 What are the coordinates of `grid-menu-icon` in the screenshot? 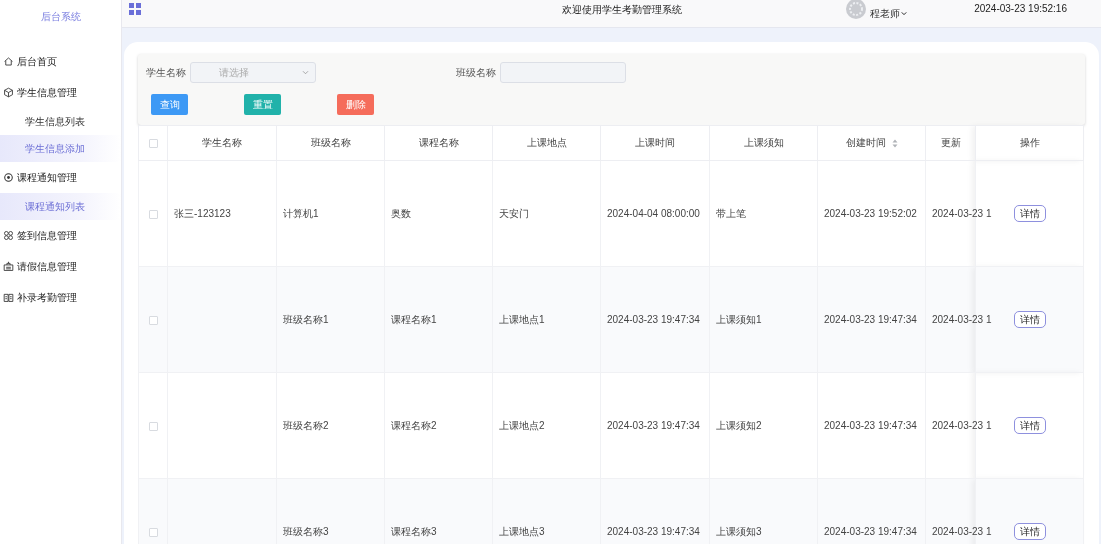 It's located at (135, 9).